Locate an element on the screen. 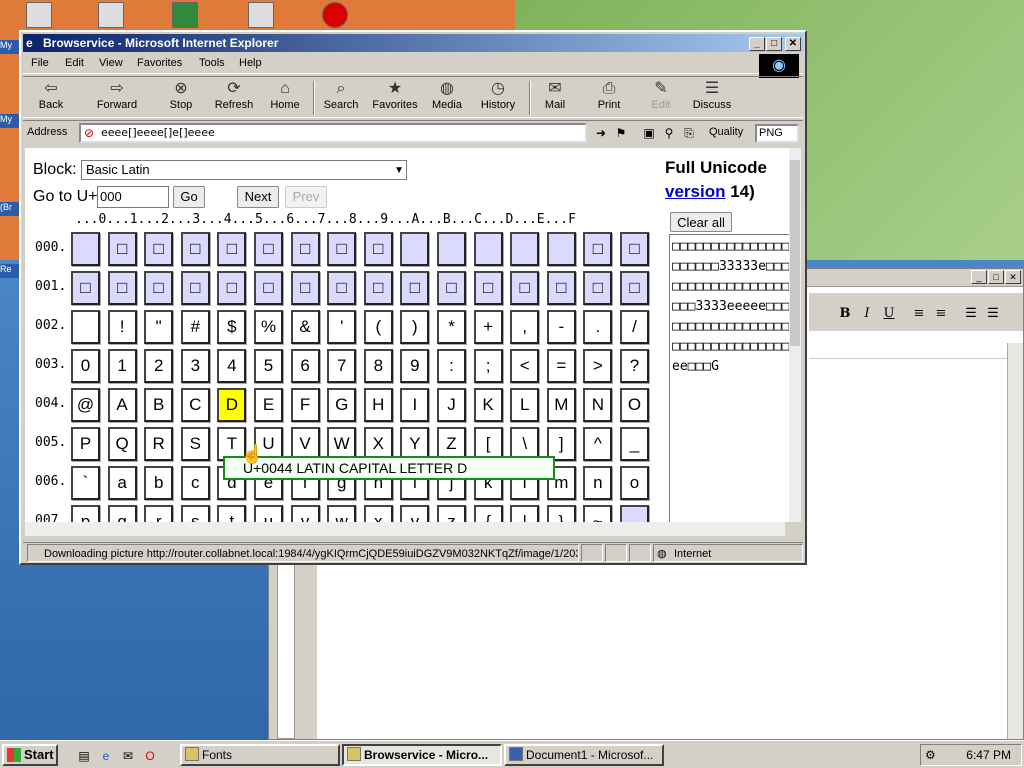 The height and width of the screenshot is (768, 1024). char-cell: H is located at coordinates (378, 405).